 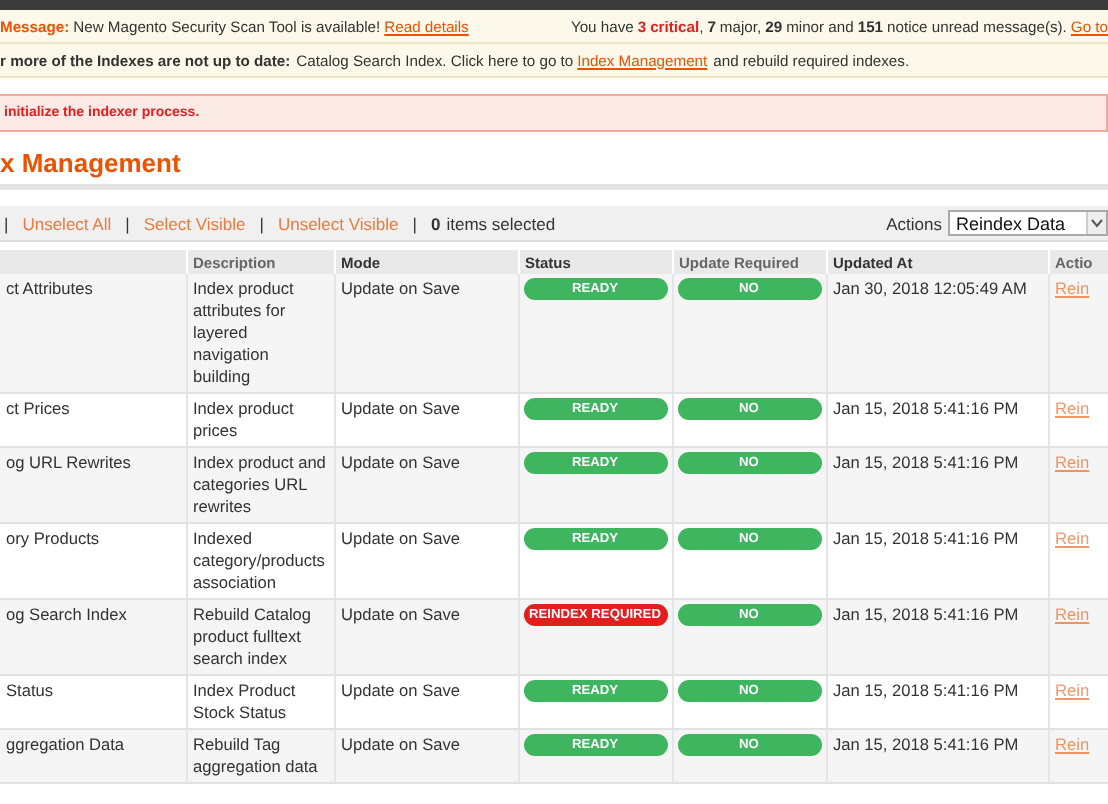 What do you see at coordinates (914, 223) in the screenshot?
I see `actions-label: Actions` at bounding box center [914, 223].